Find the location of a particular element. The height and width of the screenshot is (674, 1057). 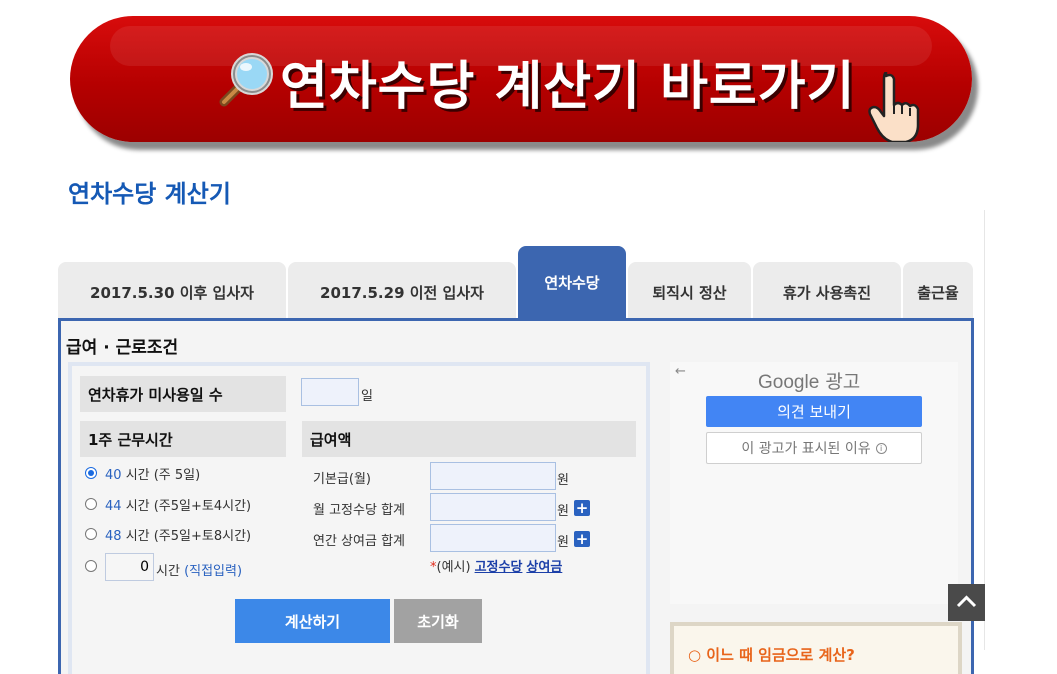

reset-button: 초기화 is located at coordinates (438, 621).